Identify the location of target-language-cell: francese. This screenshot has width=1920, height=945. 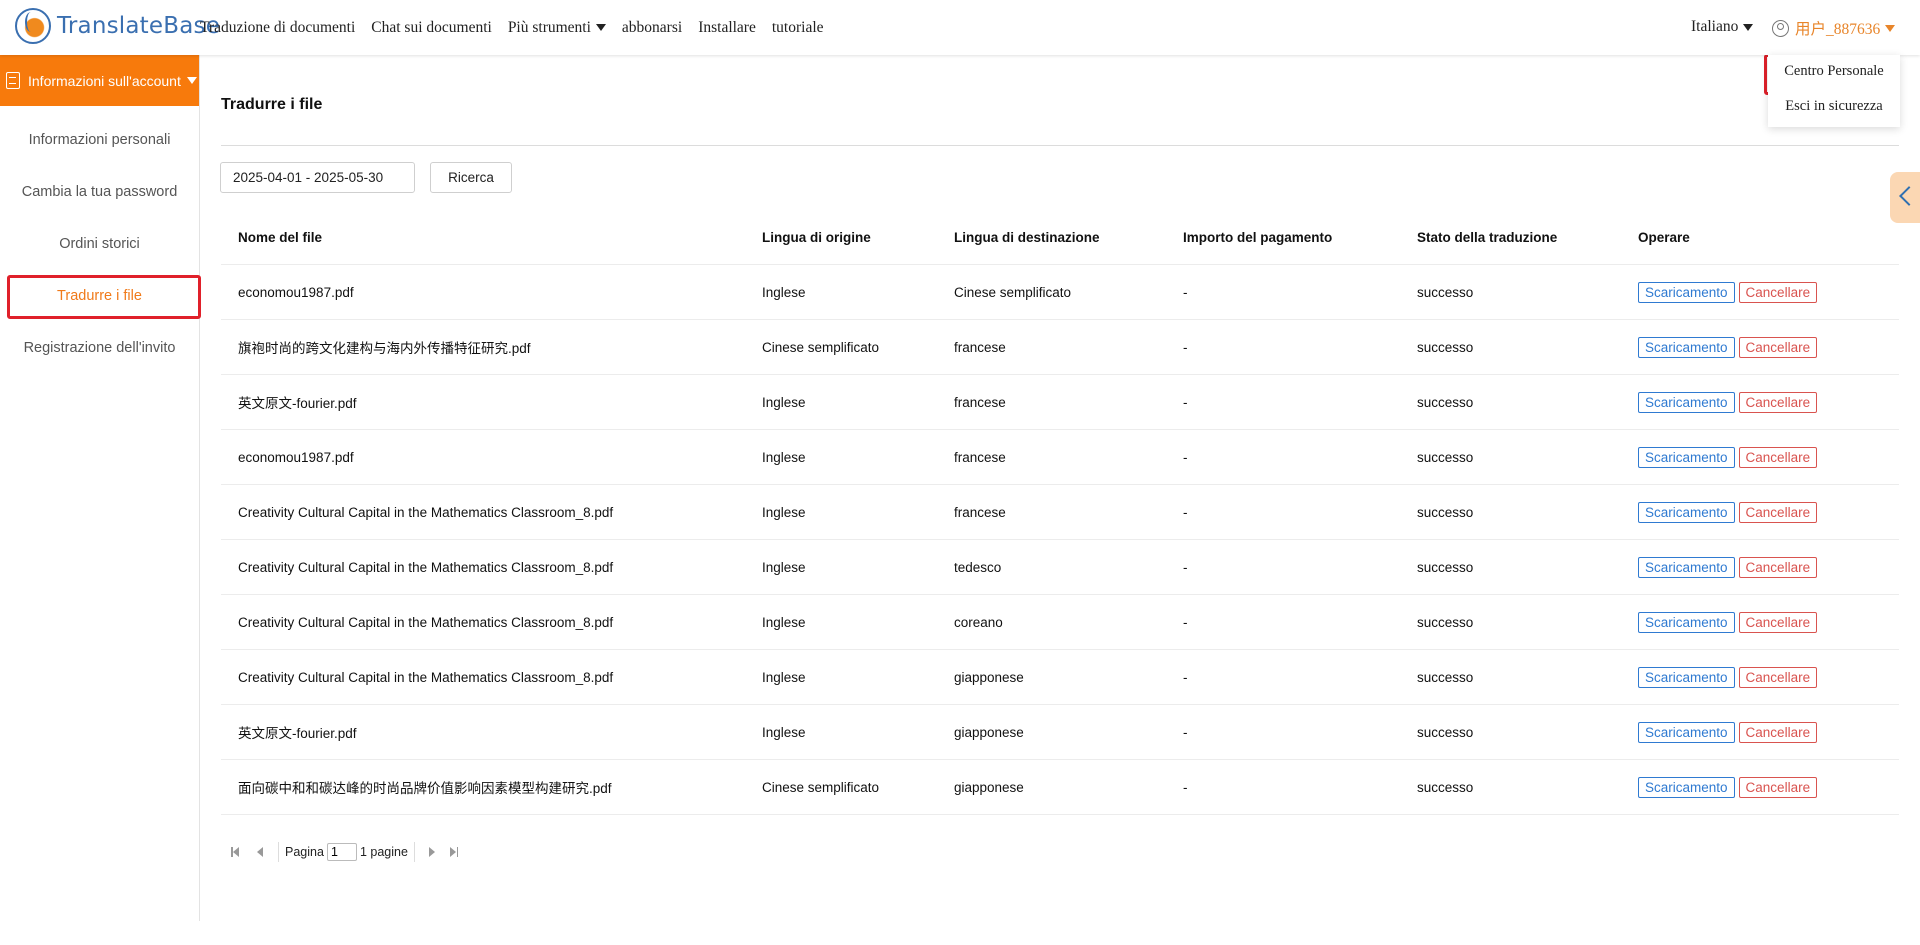
(1051, 402).